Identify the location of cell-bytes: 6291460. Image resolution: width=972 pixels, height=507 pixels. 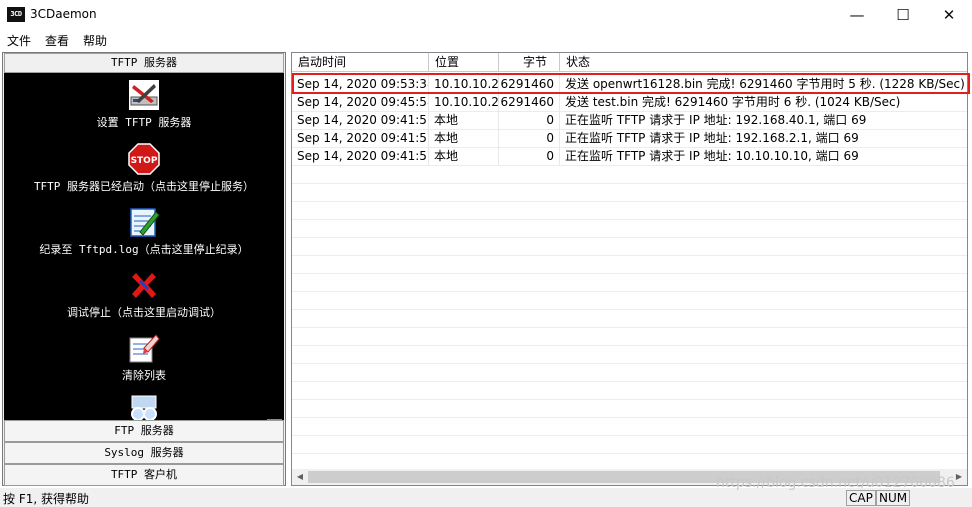
(529, 102).